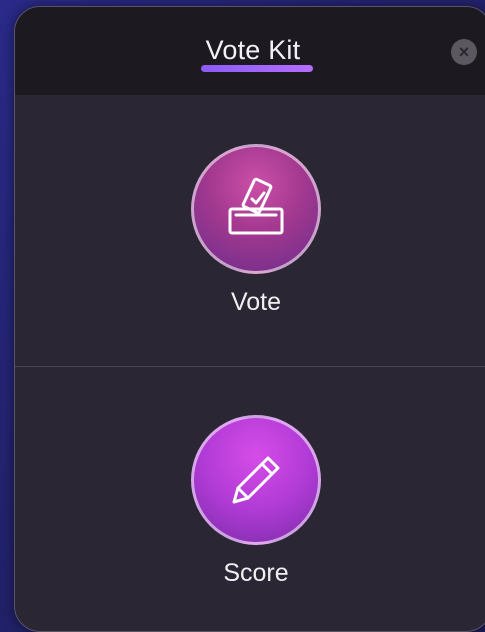  I want to click on close-icon: ×, so click(464, 52).